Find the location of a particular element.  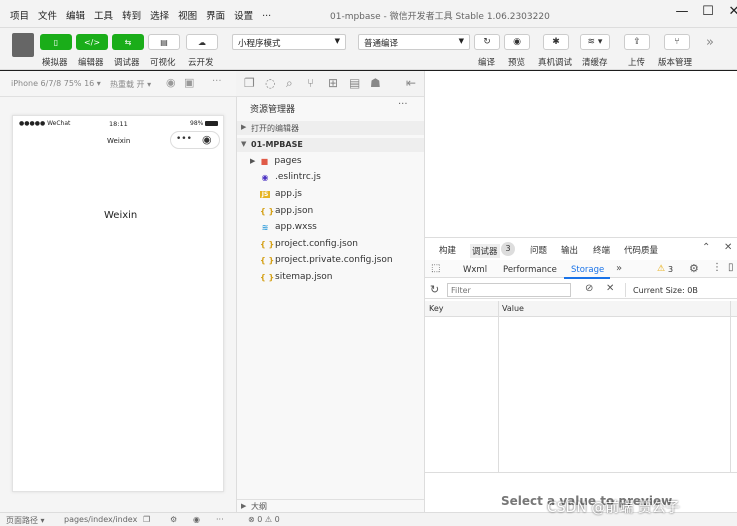

menu-item-edit: 编辑 is located at coordinates (75, 15).